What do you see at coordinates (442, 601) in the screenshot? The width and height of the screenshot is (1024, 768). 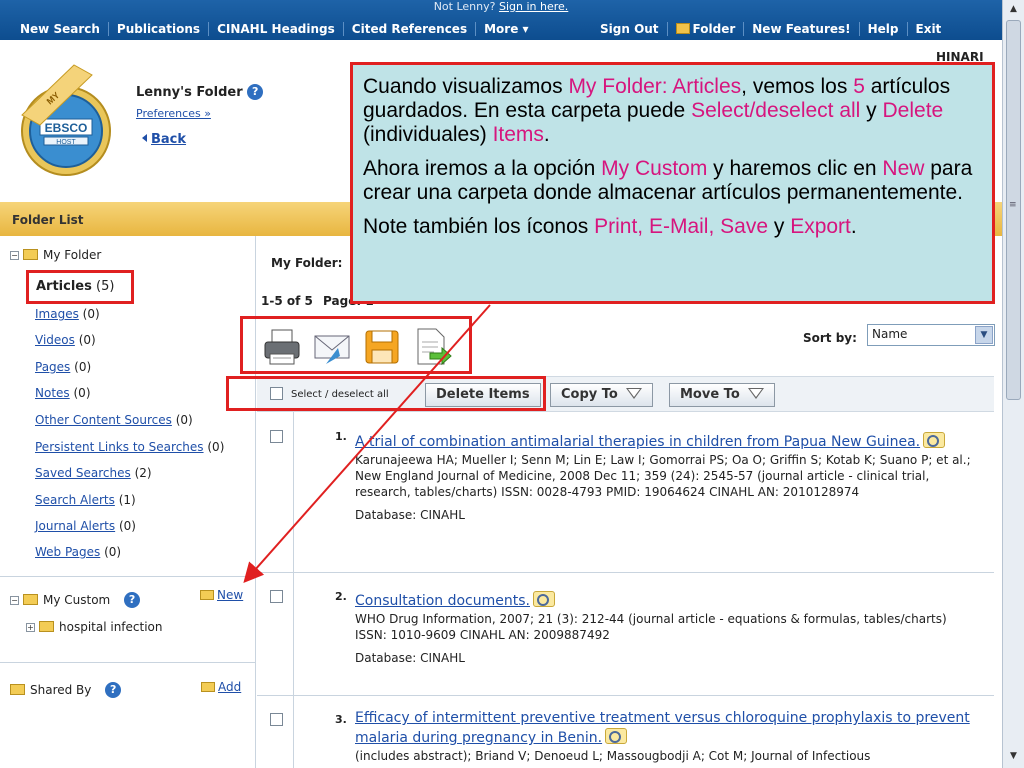 I see `result-title-link: Consultation documents.` at bounding box center [442, 601].